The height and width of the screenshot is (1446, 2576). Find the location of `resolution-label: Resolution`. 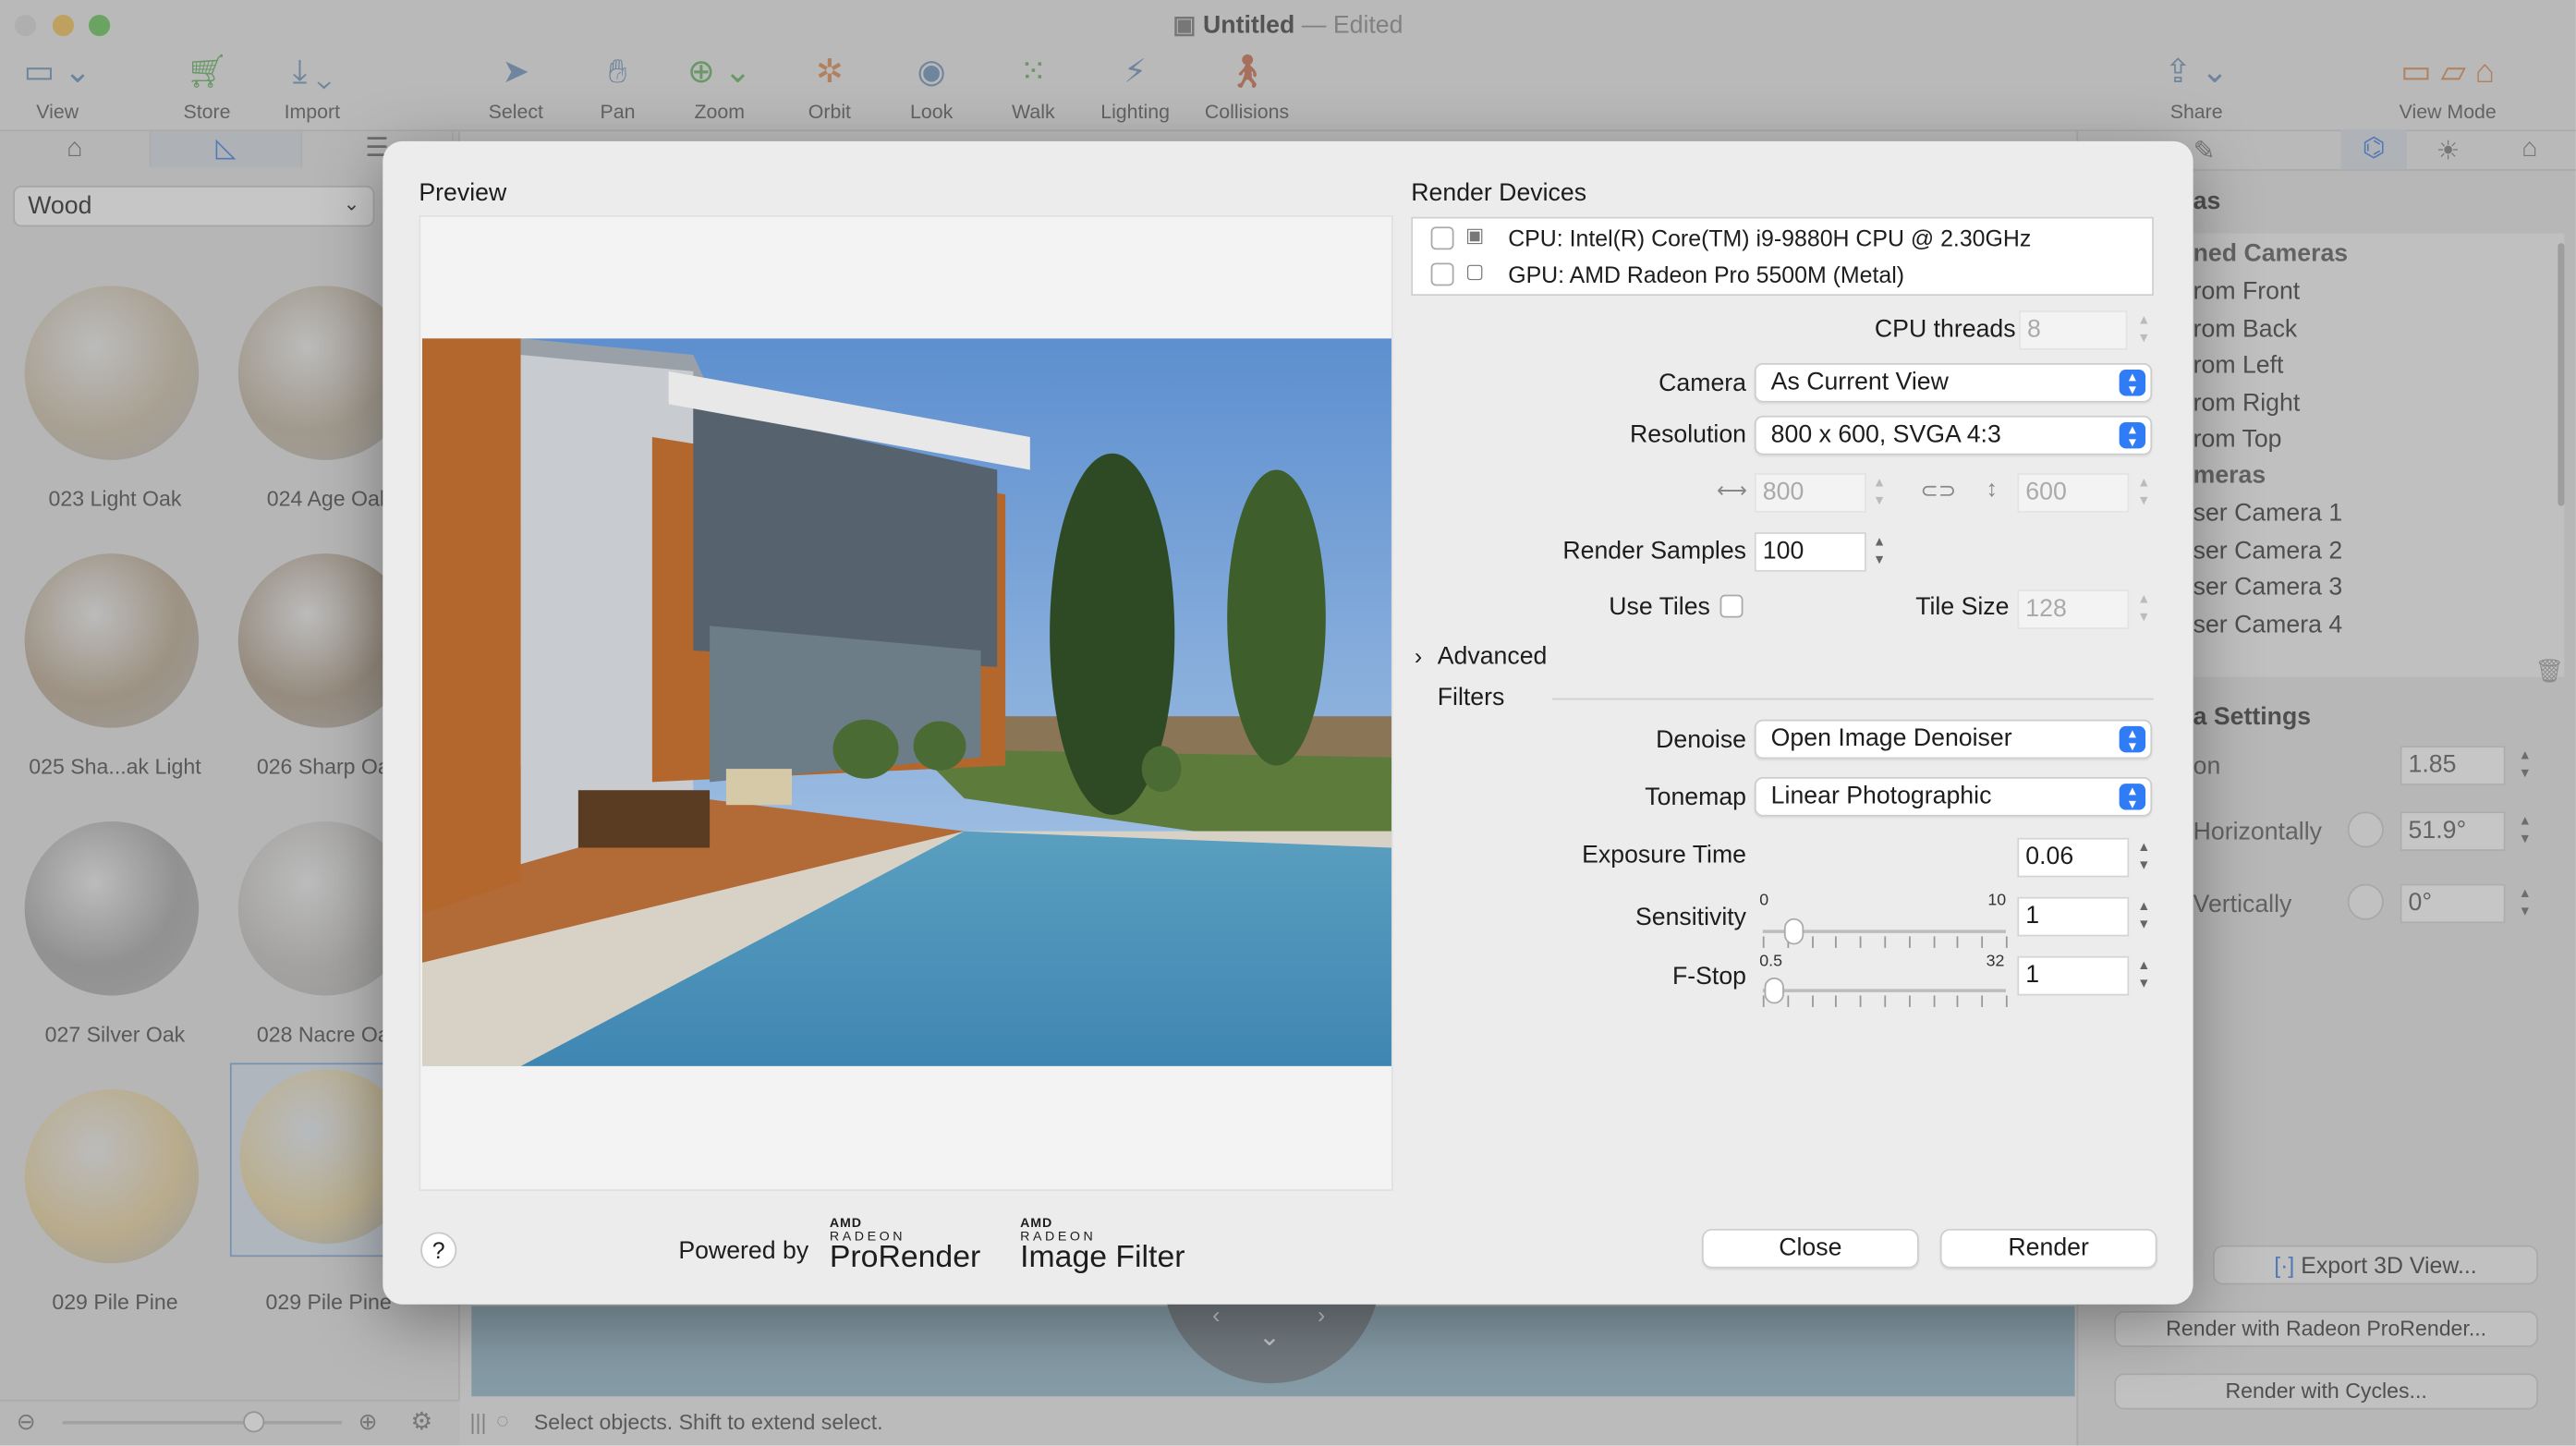

resolution-label: Resolution is located at coordinates (1688, 434).